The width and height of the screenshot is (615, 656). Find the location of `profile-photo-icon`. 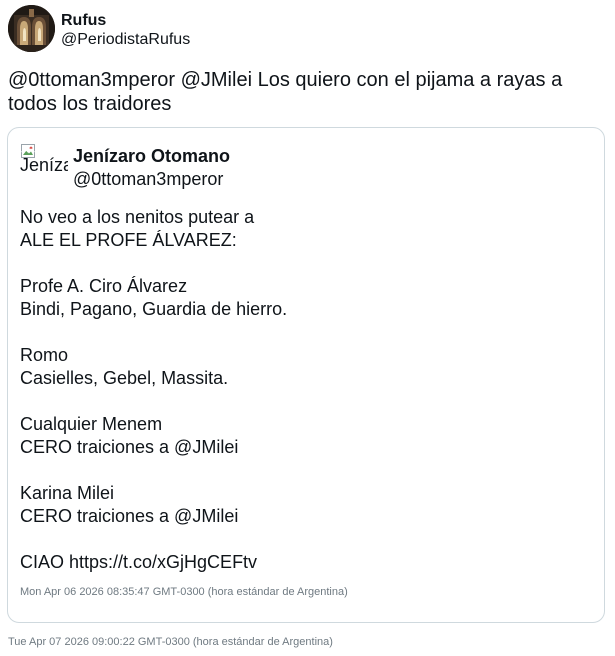

profile-photo-icon is located at coordinates (31, 28).